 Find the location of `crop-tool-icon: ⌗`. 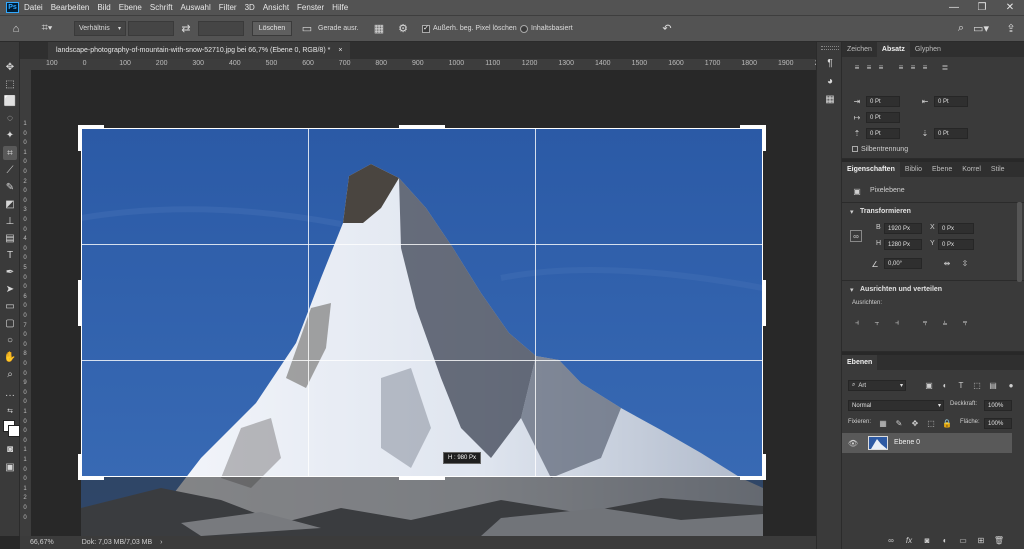

crop-tool-icon: ⌗ is located at coordinates (10, 153).